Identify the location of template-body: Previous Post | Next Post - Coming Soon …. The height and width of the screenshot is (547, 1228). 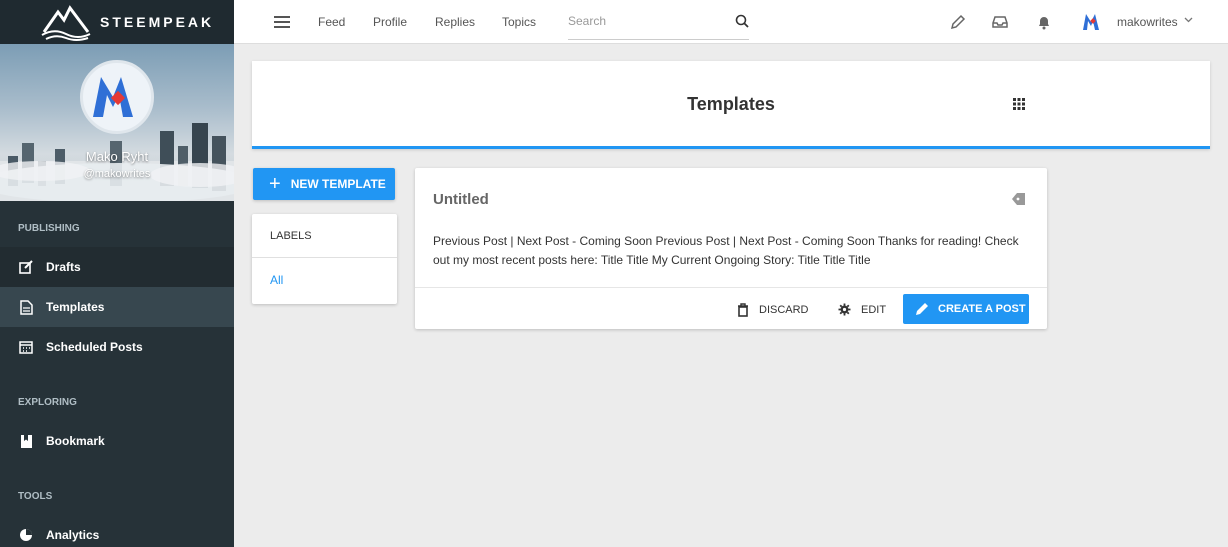
(726, 250).